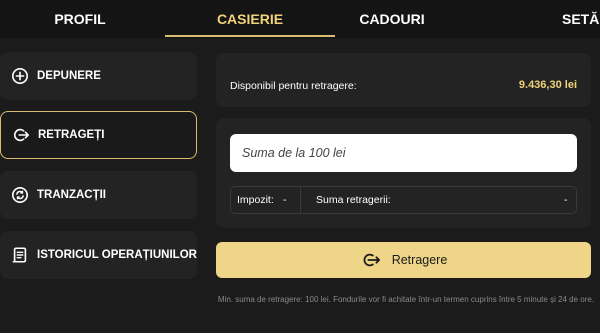 The height and width of the screenshot is (333, 600). I want to click on sidebar-item-tranzactii: TRANZACȚII, so click(98, 195).